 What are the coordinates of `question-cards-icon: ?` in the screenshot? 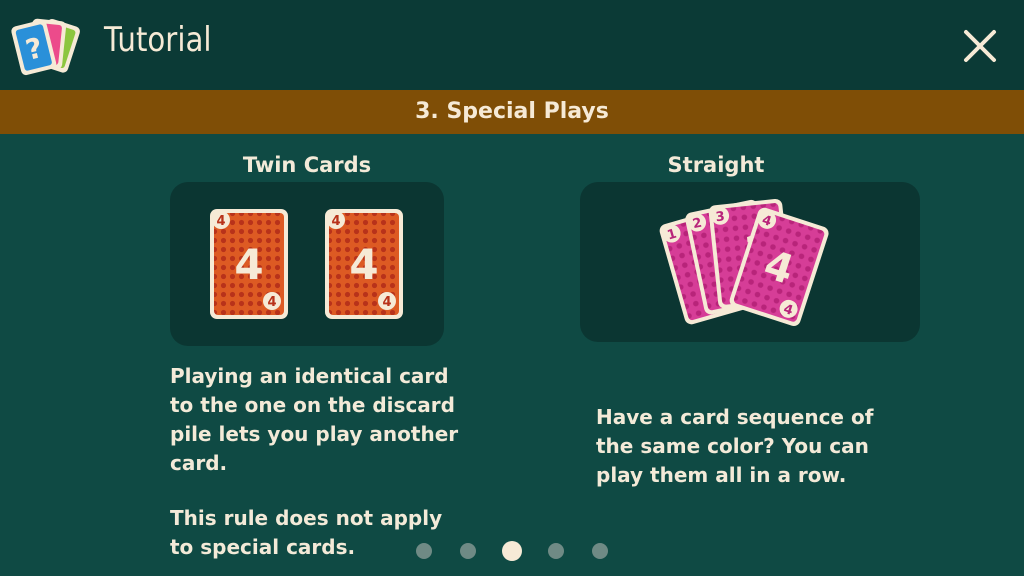 It's located at (45, 47).